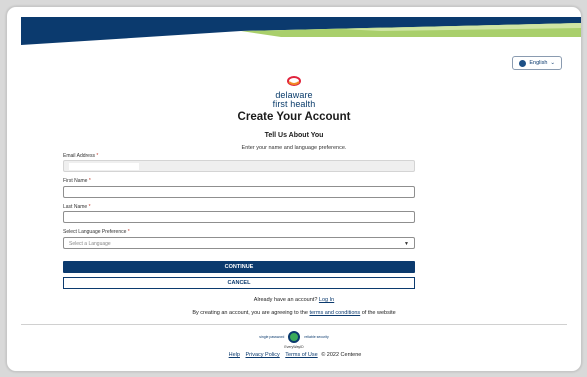  I want to click on chevron-down-icon: ⌄, so click(552, 63).